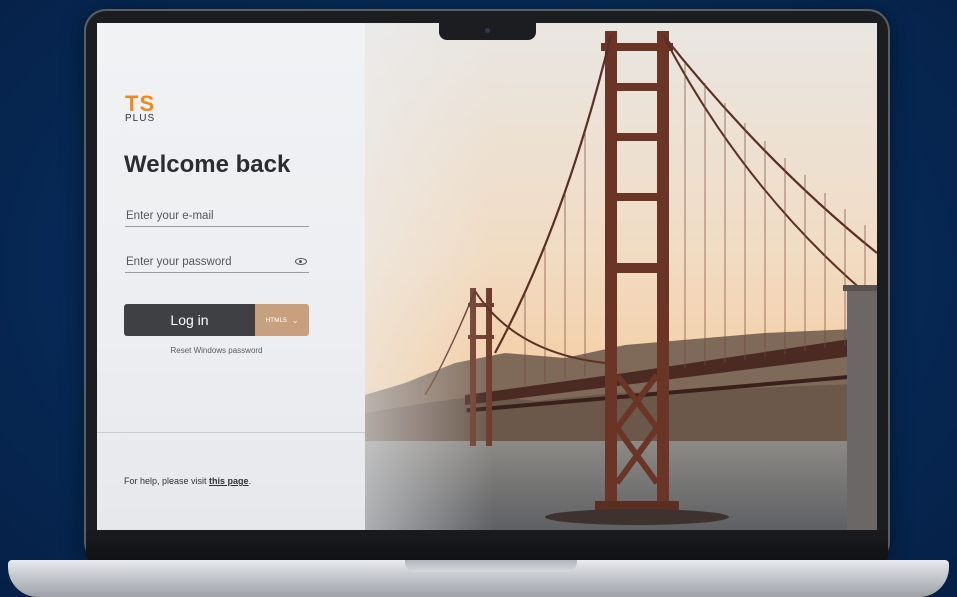 Image resolution: width=957 pixels, height=597 pixels. Describe the element at coordinates (140, 103) in the screenshot. I see `logo-ts: TS` at that location.